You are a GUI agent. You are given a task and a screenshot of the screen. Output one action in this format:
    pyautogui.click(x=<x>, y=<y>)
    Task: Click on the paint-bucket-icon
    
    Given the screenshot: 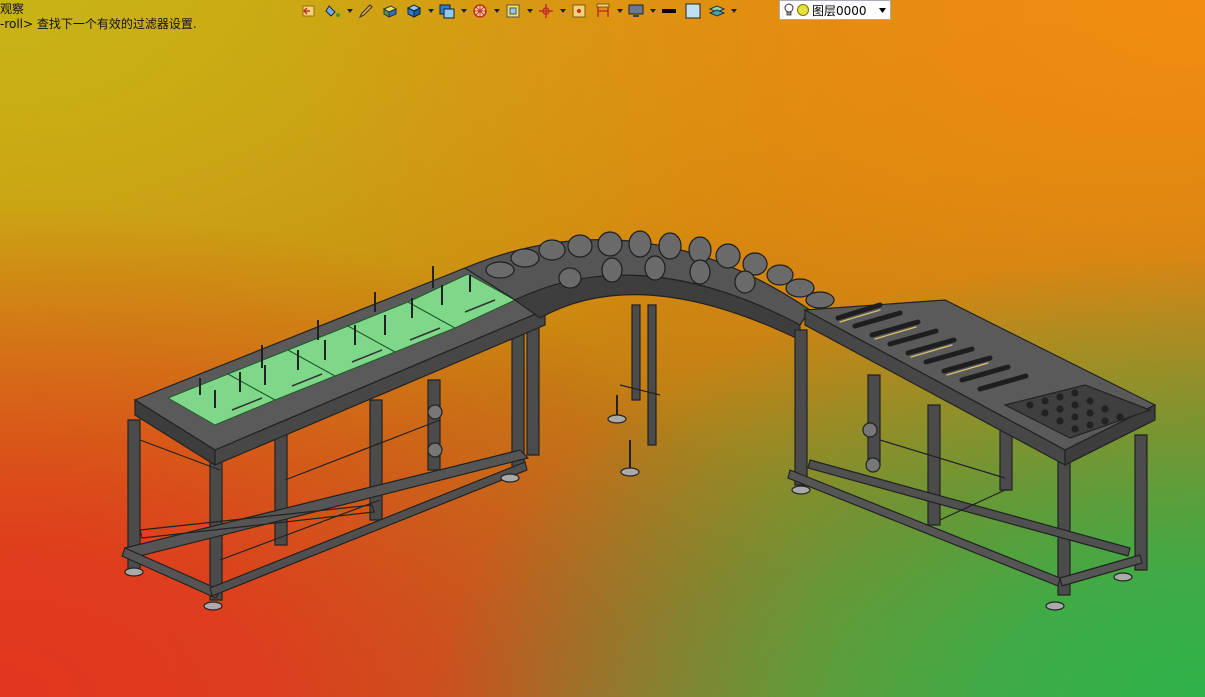 What is the action you would take?
    pyautogui.click(x=332, y=10)
    